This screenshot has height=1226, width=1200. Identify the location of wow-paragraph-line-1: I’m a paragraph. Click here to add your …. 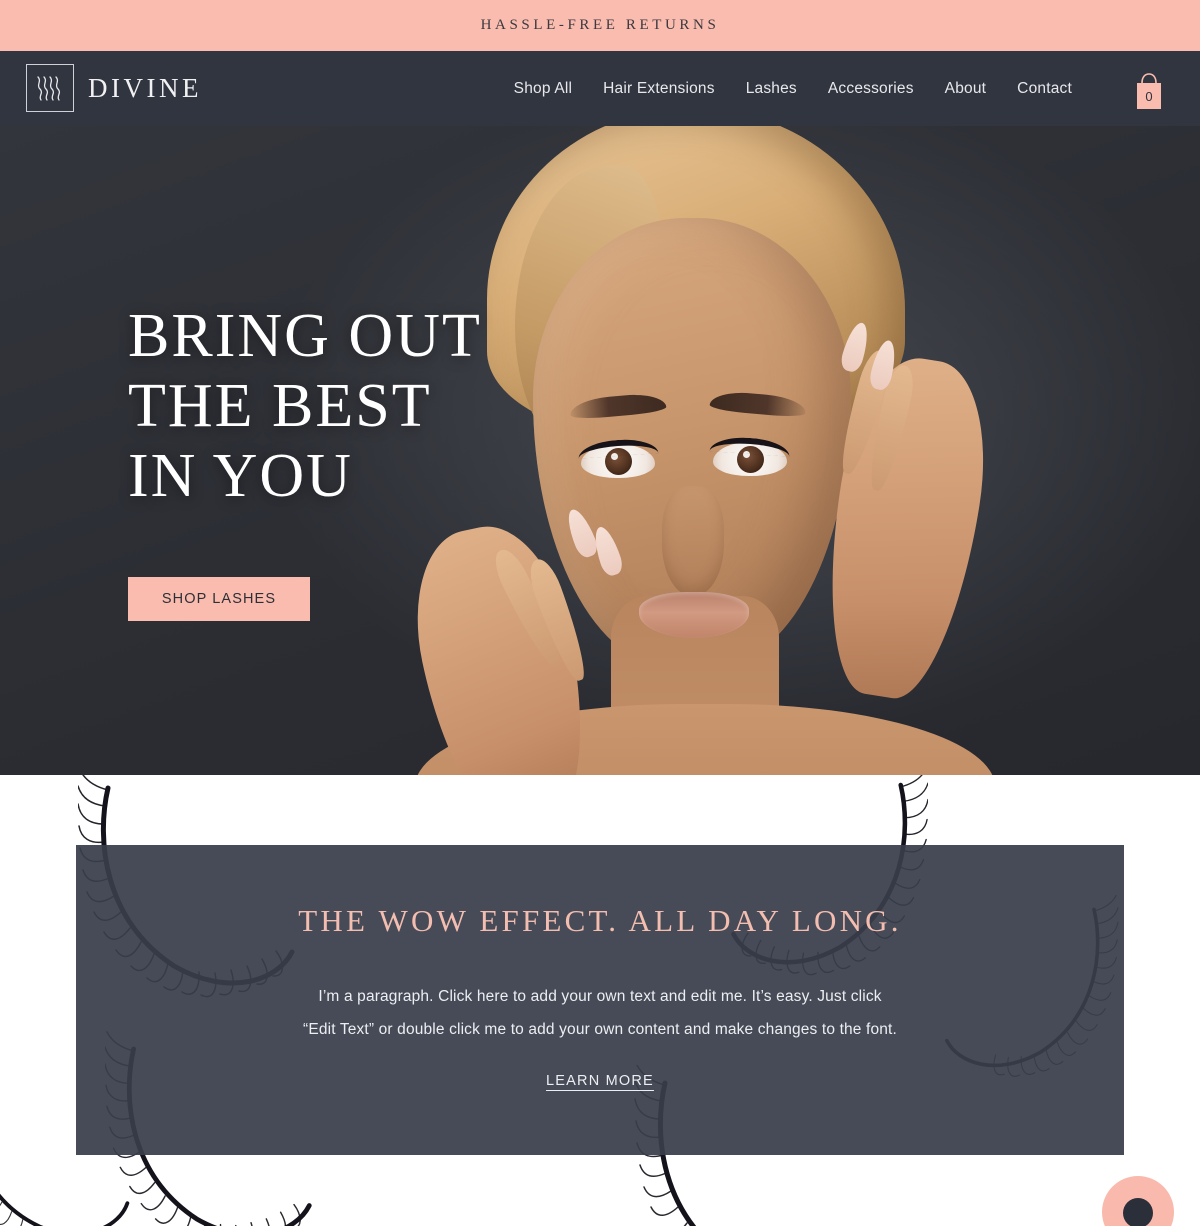
(600, 996).